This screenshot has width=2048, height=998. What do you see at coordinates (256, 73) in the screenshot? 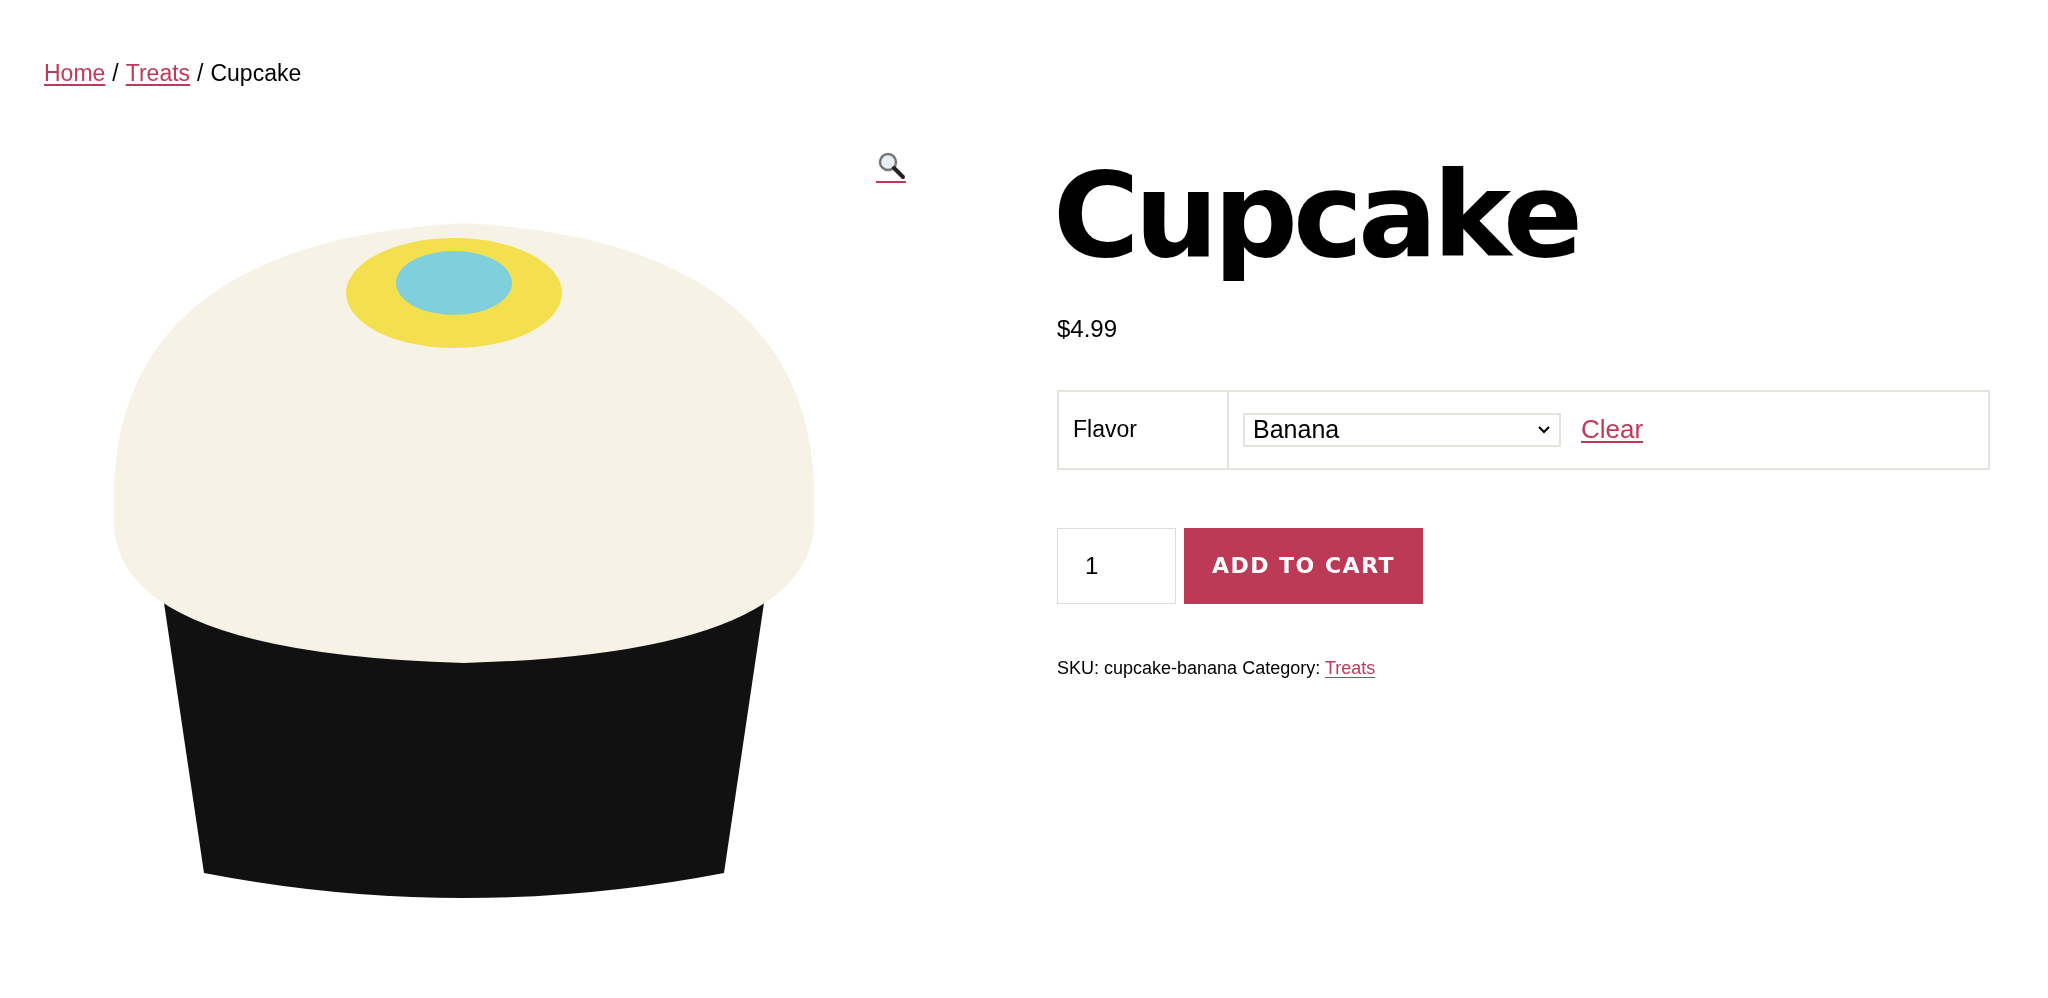
I see `breadcrumb-current: Cupcake` at bounding box center [256, 73].